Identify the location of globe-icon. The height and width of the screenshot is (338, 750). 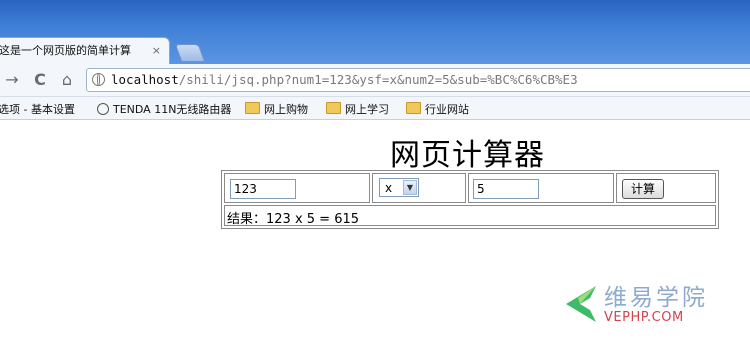
(98, 79).